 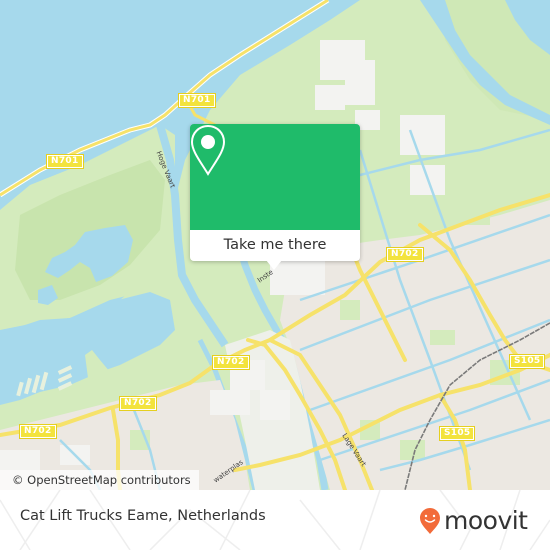 What do you see at coordinates (138, 403) in the screenshot?
I see `road-label-n702-west: N702` at bounding box center [138, 403].